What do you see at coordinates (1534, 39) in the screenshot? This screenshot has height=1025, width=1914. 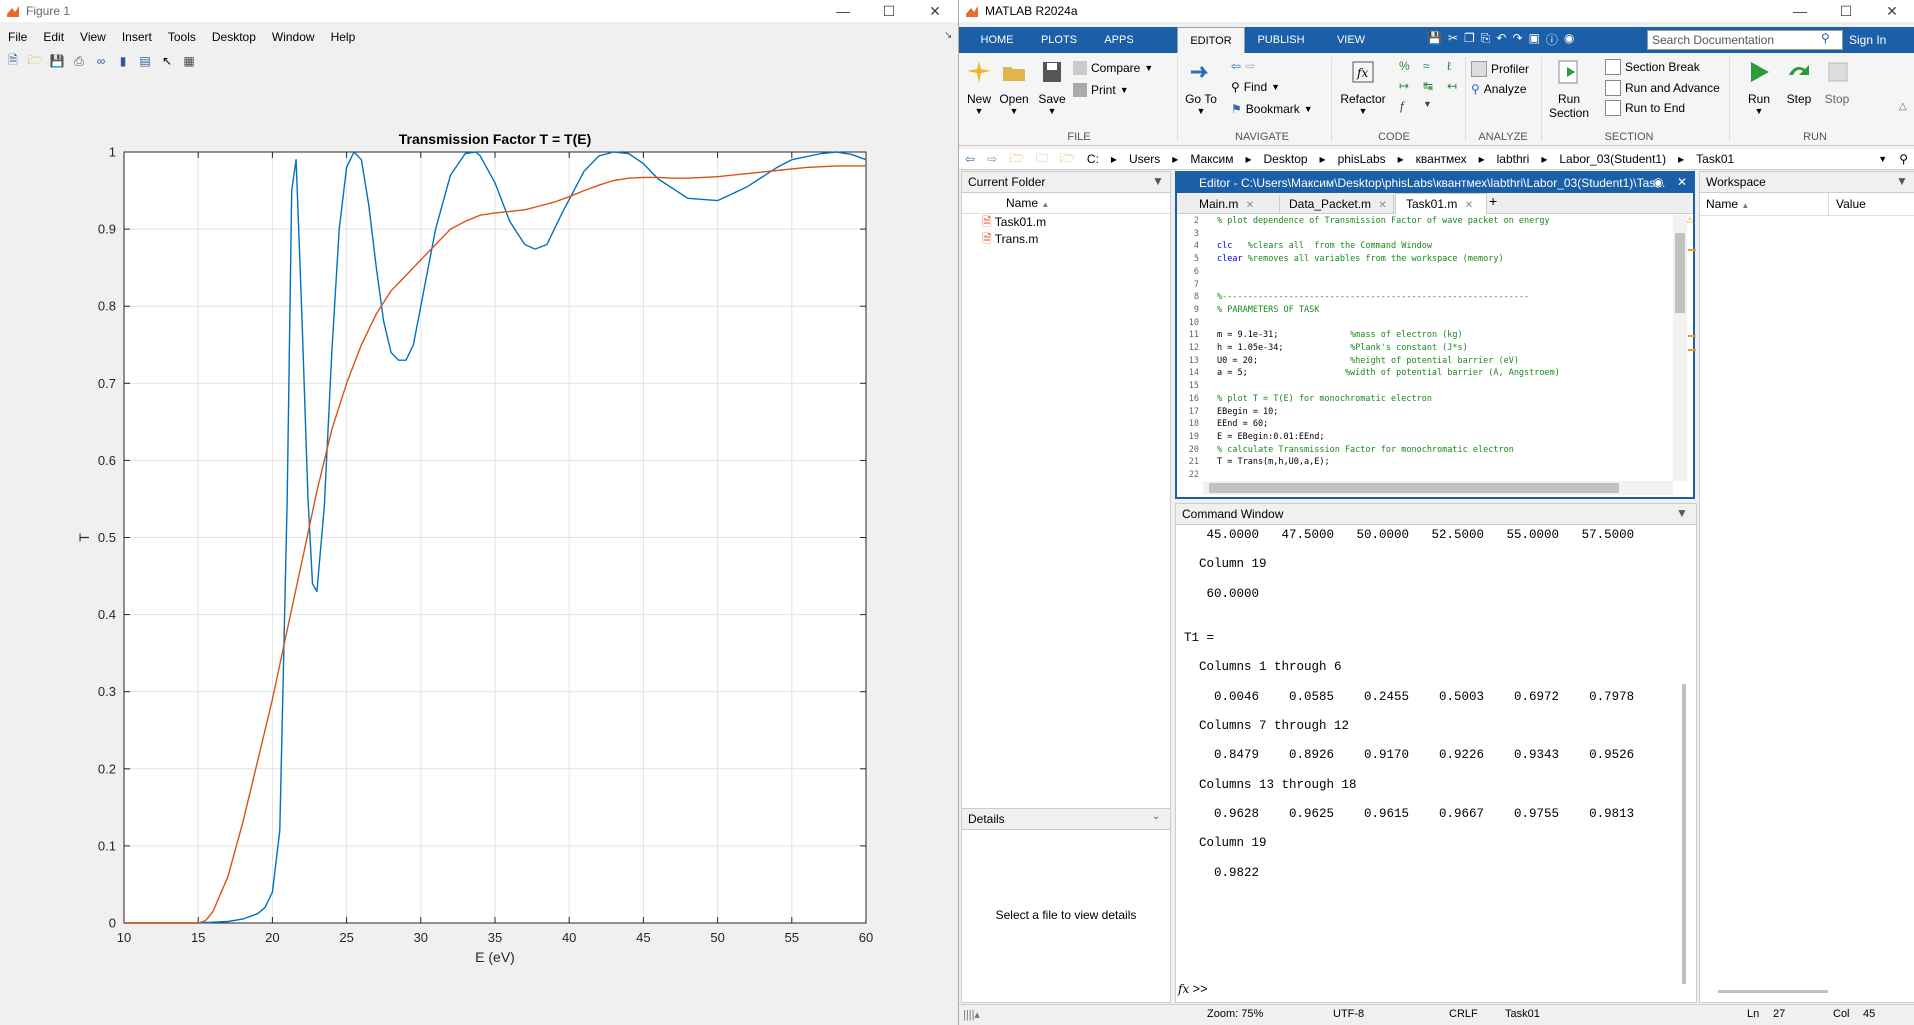 I see `switch-windows-icon: ▣` at bounding box center [1534, 39].